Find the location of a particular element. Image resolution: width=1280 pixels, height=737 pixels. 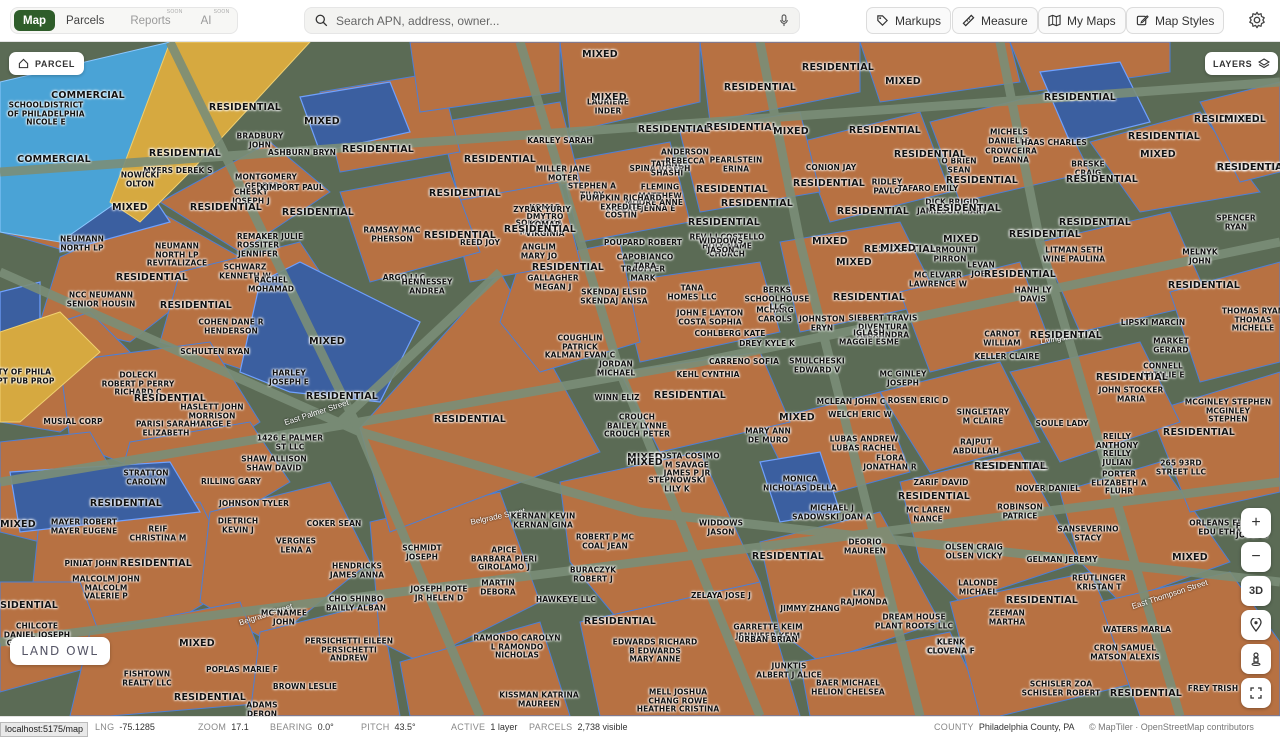

gear-icon is located at coordinates (1257, 20).